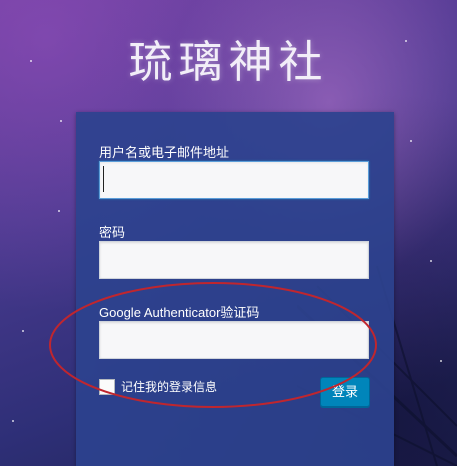 This screenshot has height=466, width=457. I want to click on username-input, so click(234, 180).